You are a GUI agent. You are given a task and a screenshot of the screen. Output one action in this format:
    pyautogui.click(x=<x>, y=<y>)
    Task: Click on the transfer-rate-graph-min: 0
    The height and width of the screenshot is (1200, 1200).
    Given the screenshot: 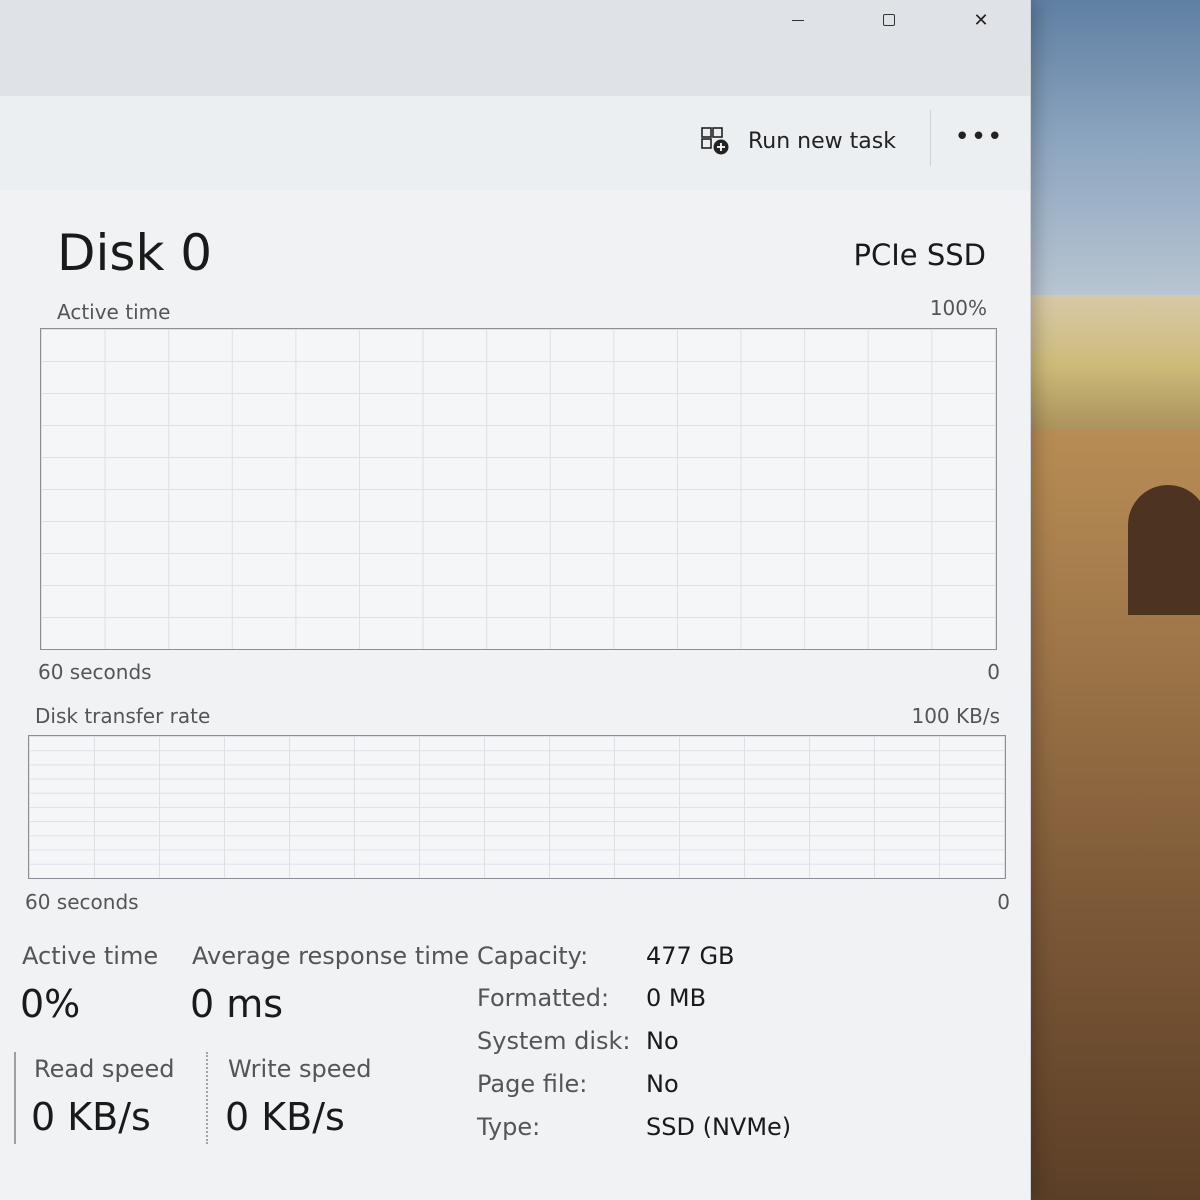 What is the action you would take?
    pyautogui.click(x=1003, y=902)
    